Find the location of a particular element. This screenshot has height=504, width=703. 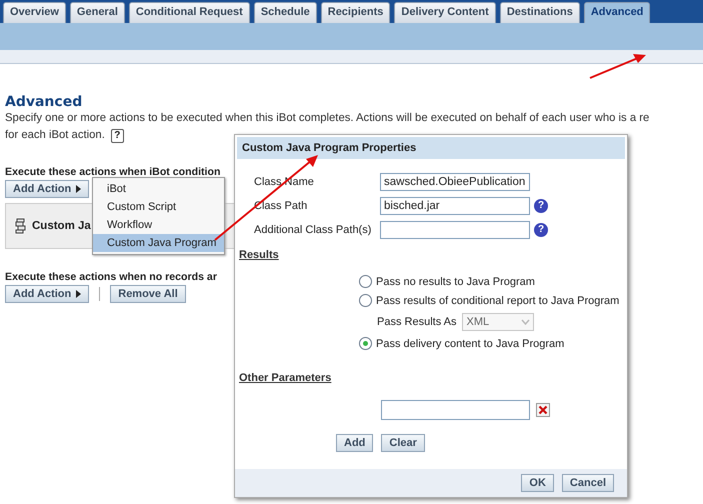

section-label: Execute these actions when no records ar is located at coordinates (111, 277).